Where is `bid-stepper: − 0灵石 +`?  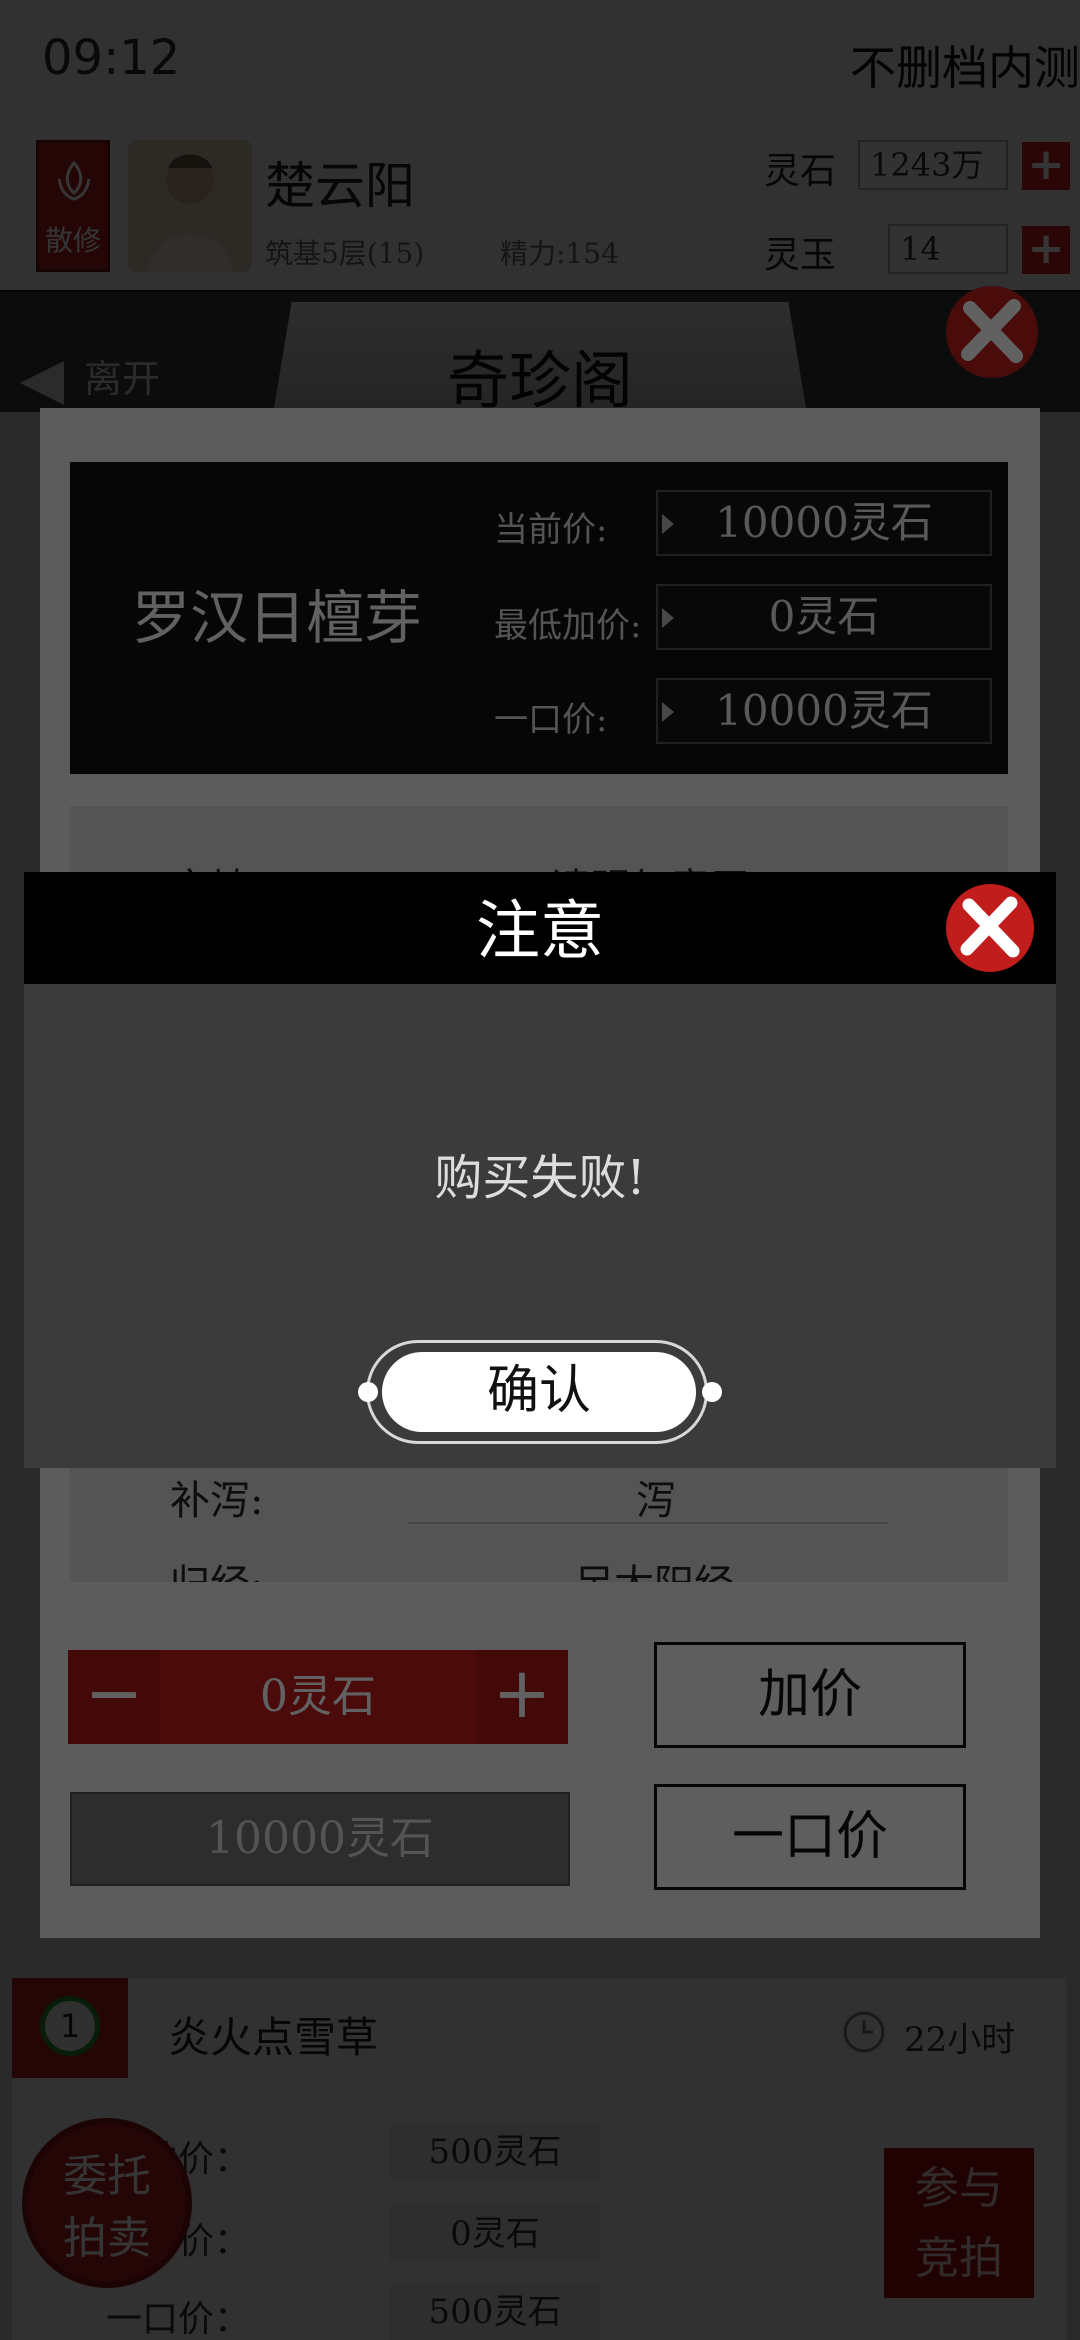
bid-stepper: − 0灵石 + is located at coordinates (318, 1697).